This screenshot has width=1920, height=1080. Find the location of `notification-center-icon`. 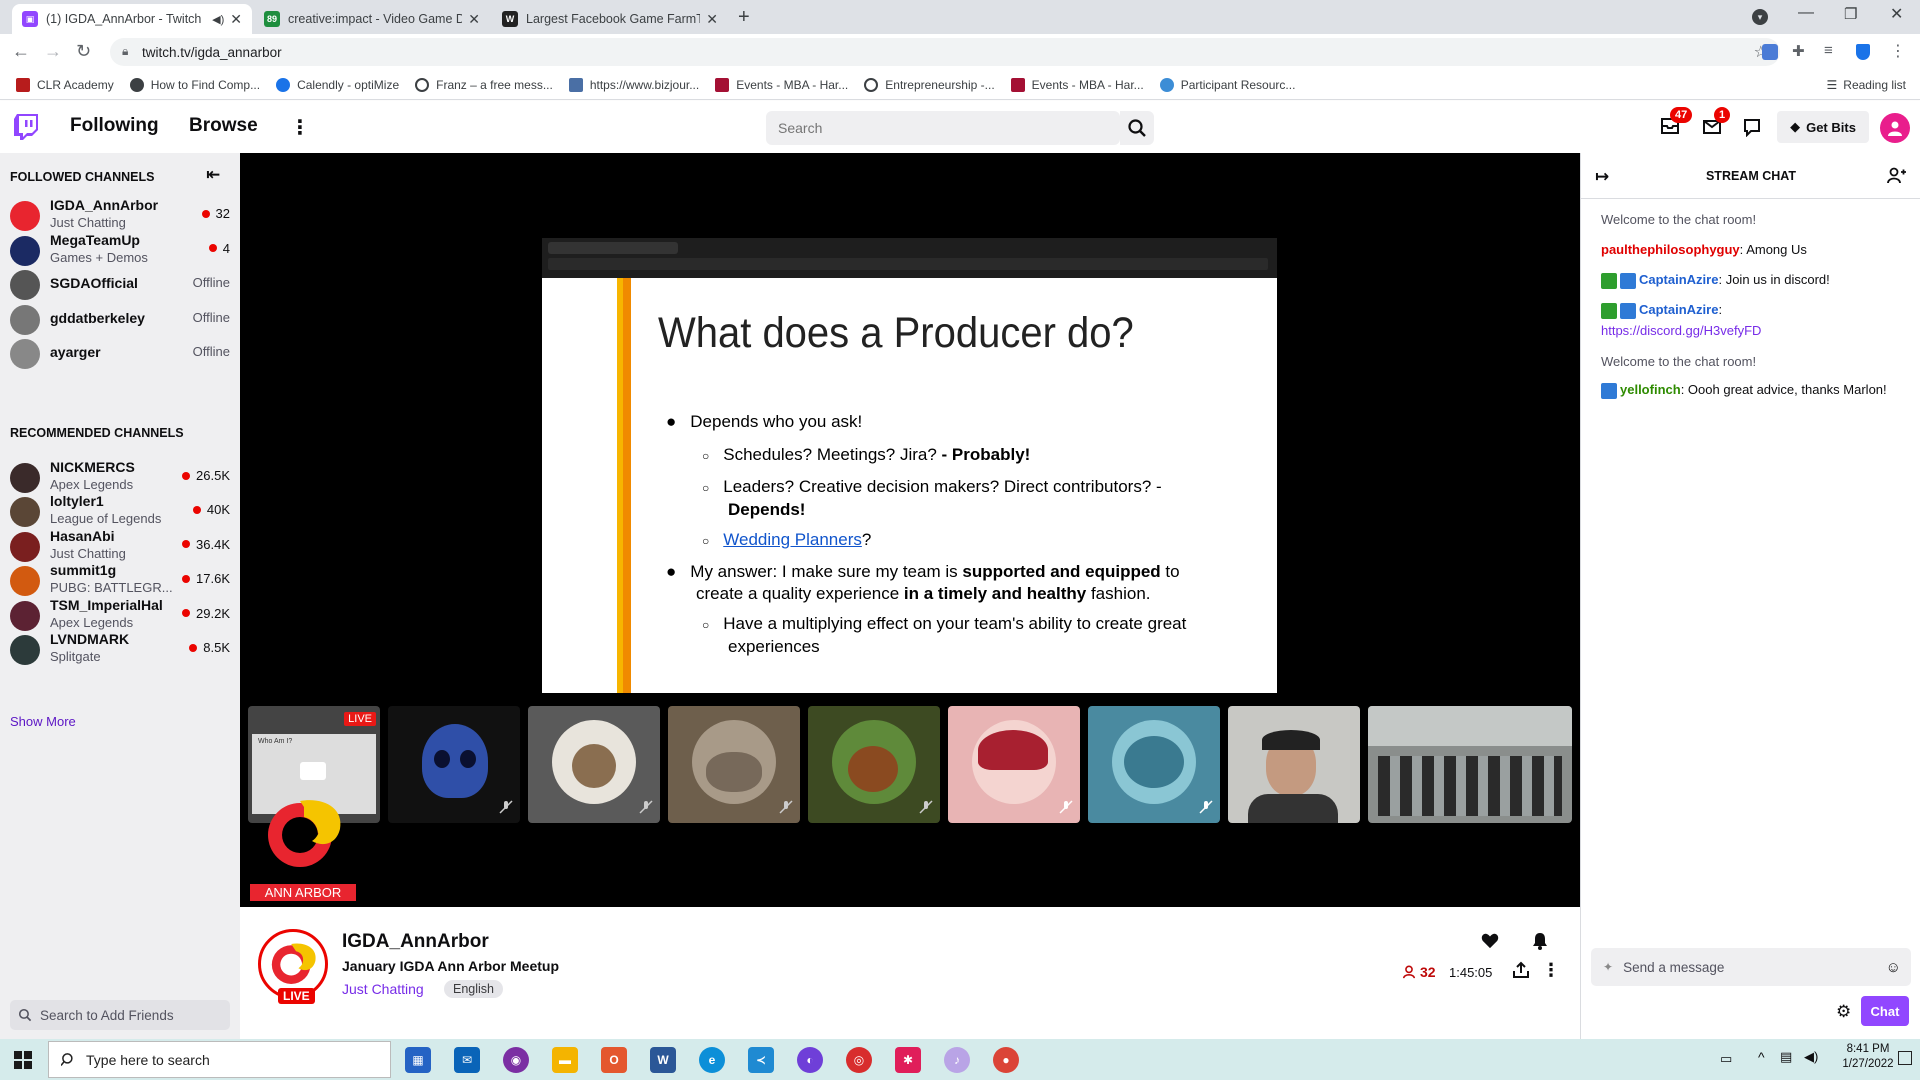

notification-center-icon is located at coordinates (1905, 1058).